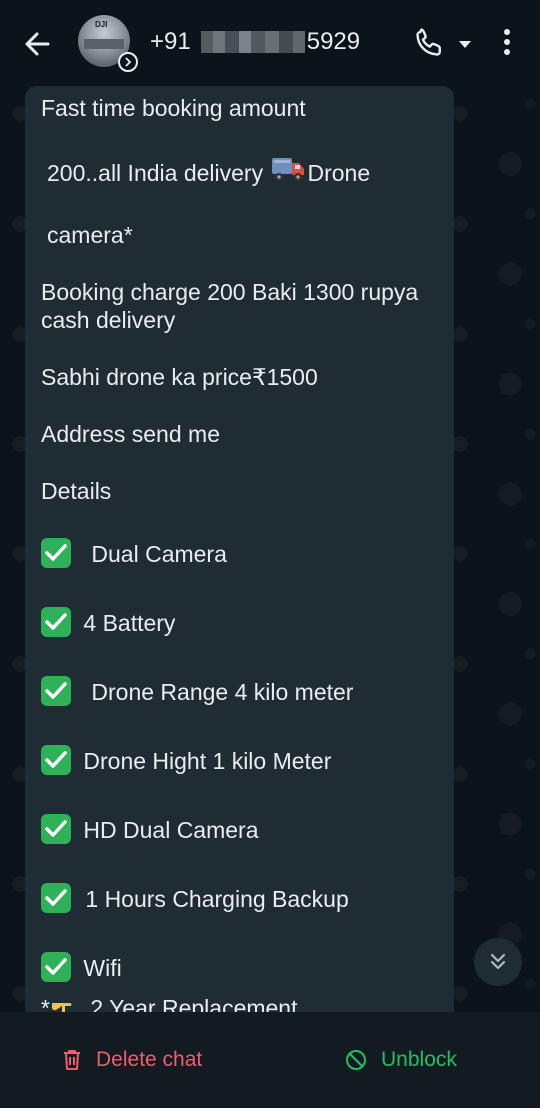 This screenshot has width=540, height=1108. I want to click on detail-item-partial: * 2 Year Replacement, so click(169, 1003).